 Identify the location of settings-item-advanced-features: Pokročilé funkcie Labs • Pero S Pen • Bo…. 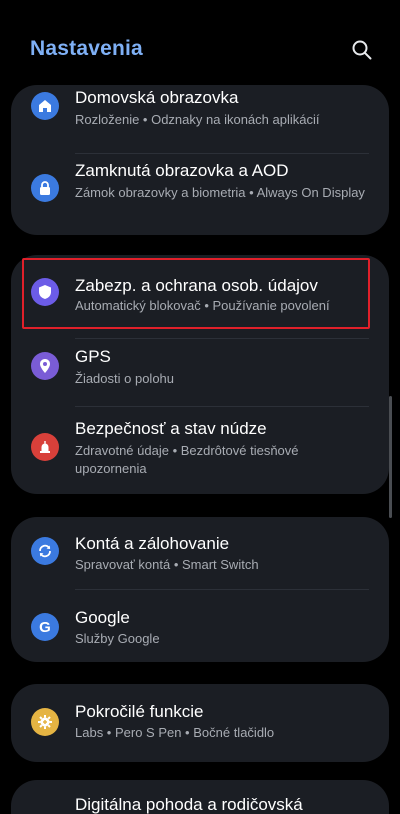
(200, 723).